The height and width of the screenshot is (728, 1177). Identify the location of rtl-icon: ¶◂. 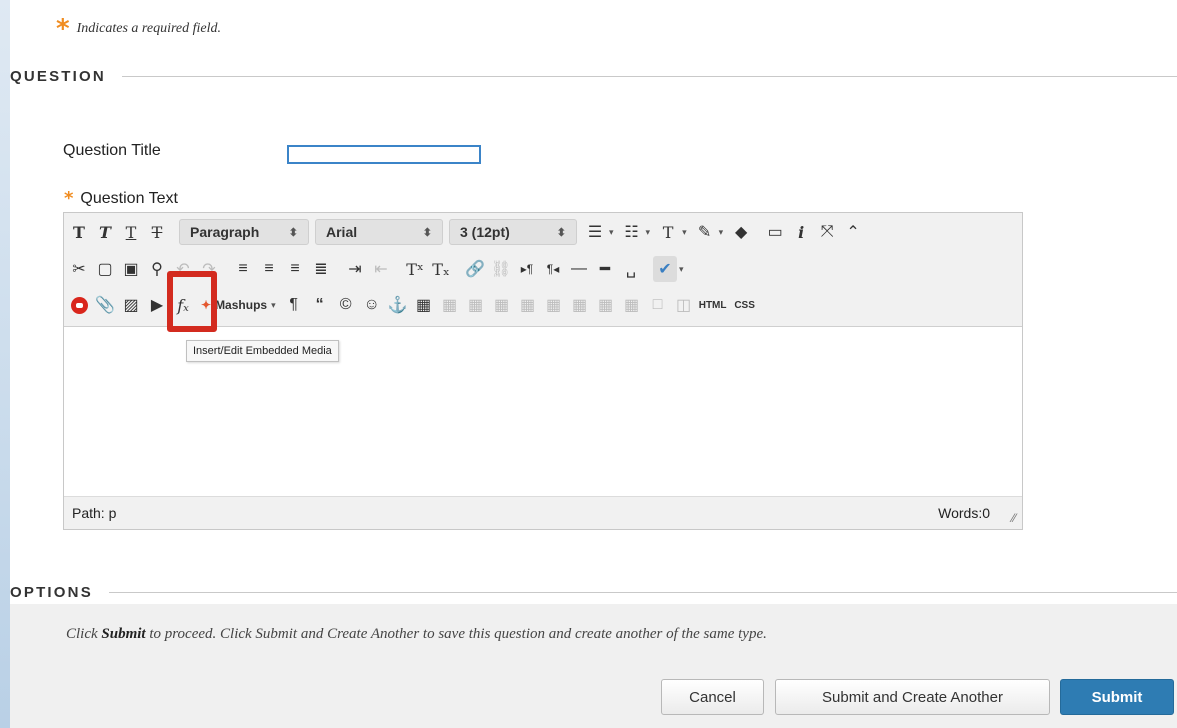
(553, 269).